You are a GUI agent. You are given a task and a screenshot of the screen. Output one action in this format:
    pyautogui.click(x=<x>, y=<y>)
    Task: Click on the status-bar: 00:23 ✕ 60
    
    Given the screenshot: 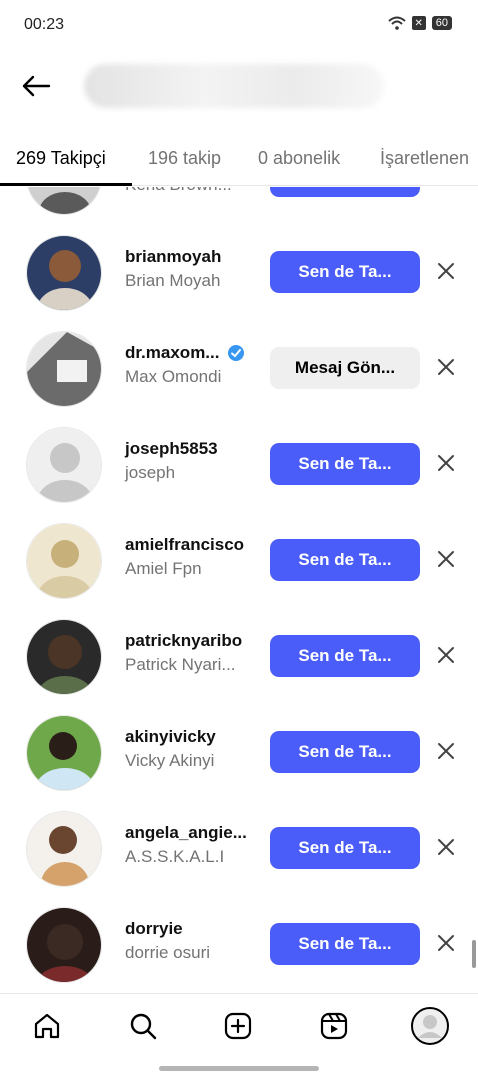 What is the action you would take?
    pyautogui.click(x=239, y=25)
    